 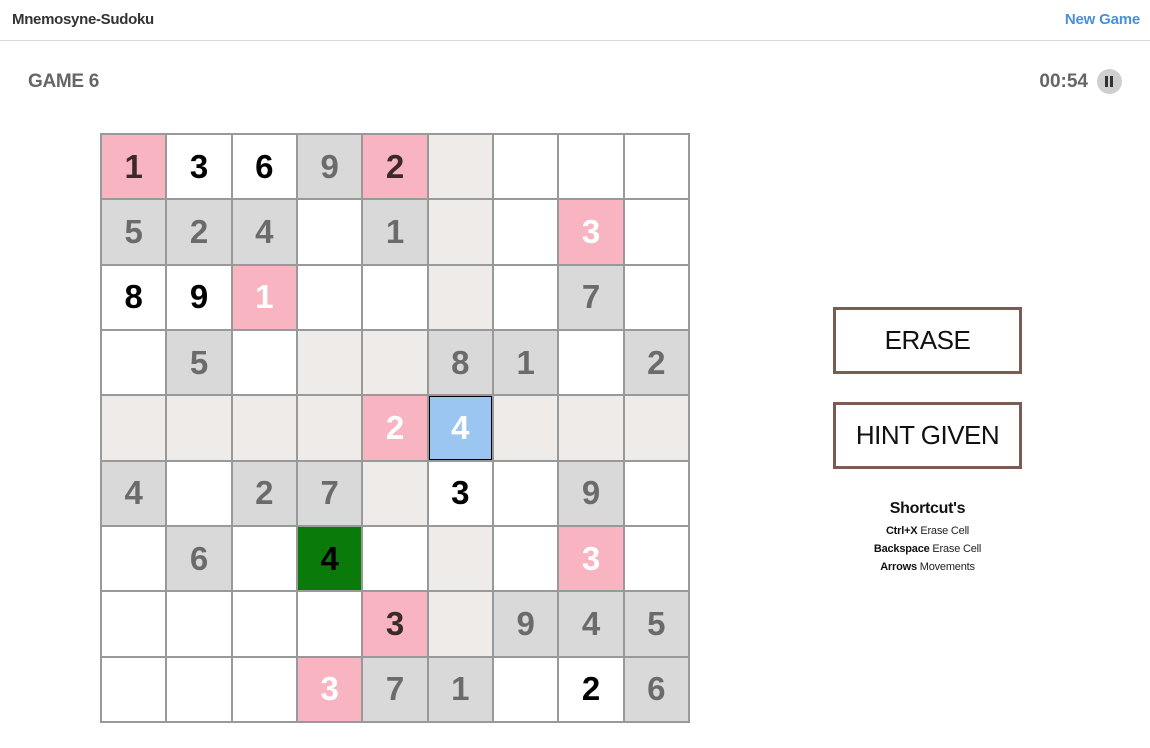 I want to click on sudoku-cell-r6c6: 3, so click(x=460, y=493).